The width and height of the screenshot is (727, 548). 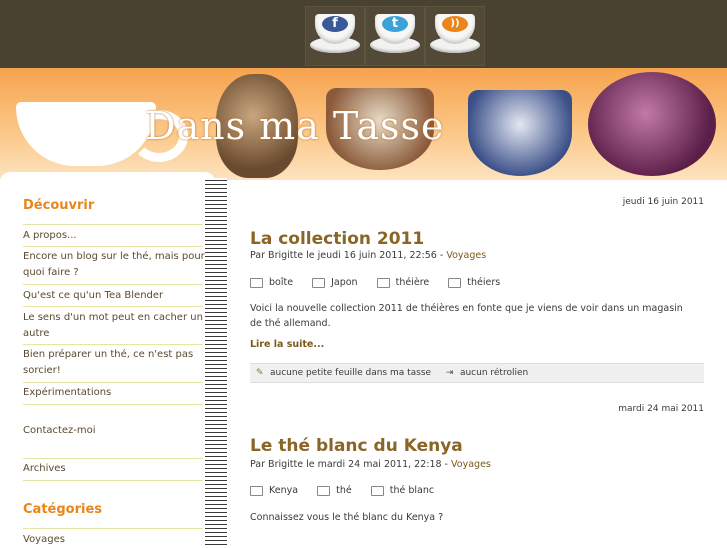 I want to click on tag-item: thé blanc, so click(x=402, y=490).